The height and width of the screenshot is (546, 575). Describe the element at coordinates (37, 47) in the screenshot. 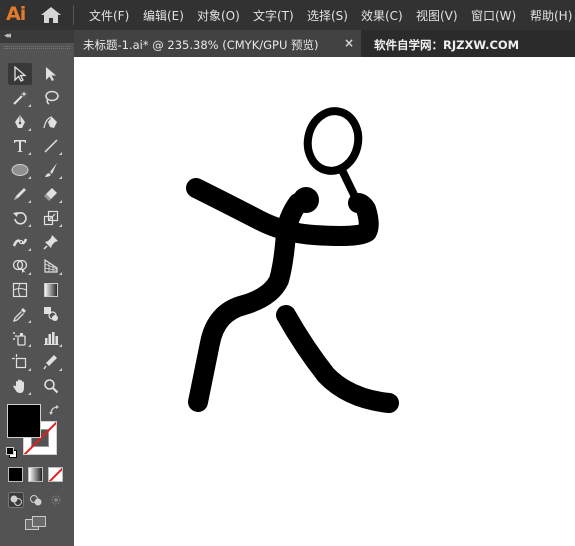

I see `toolbar-grip` at that location.